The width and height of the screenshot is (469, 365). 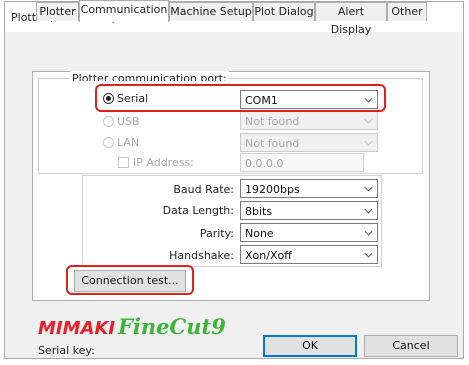 I want to click on tab-alert-display: Alert Display, so click(x=351, y=19).